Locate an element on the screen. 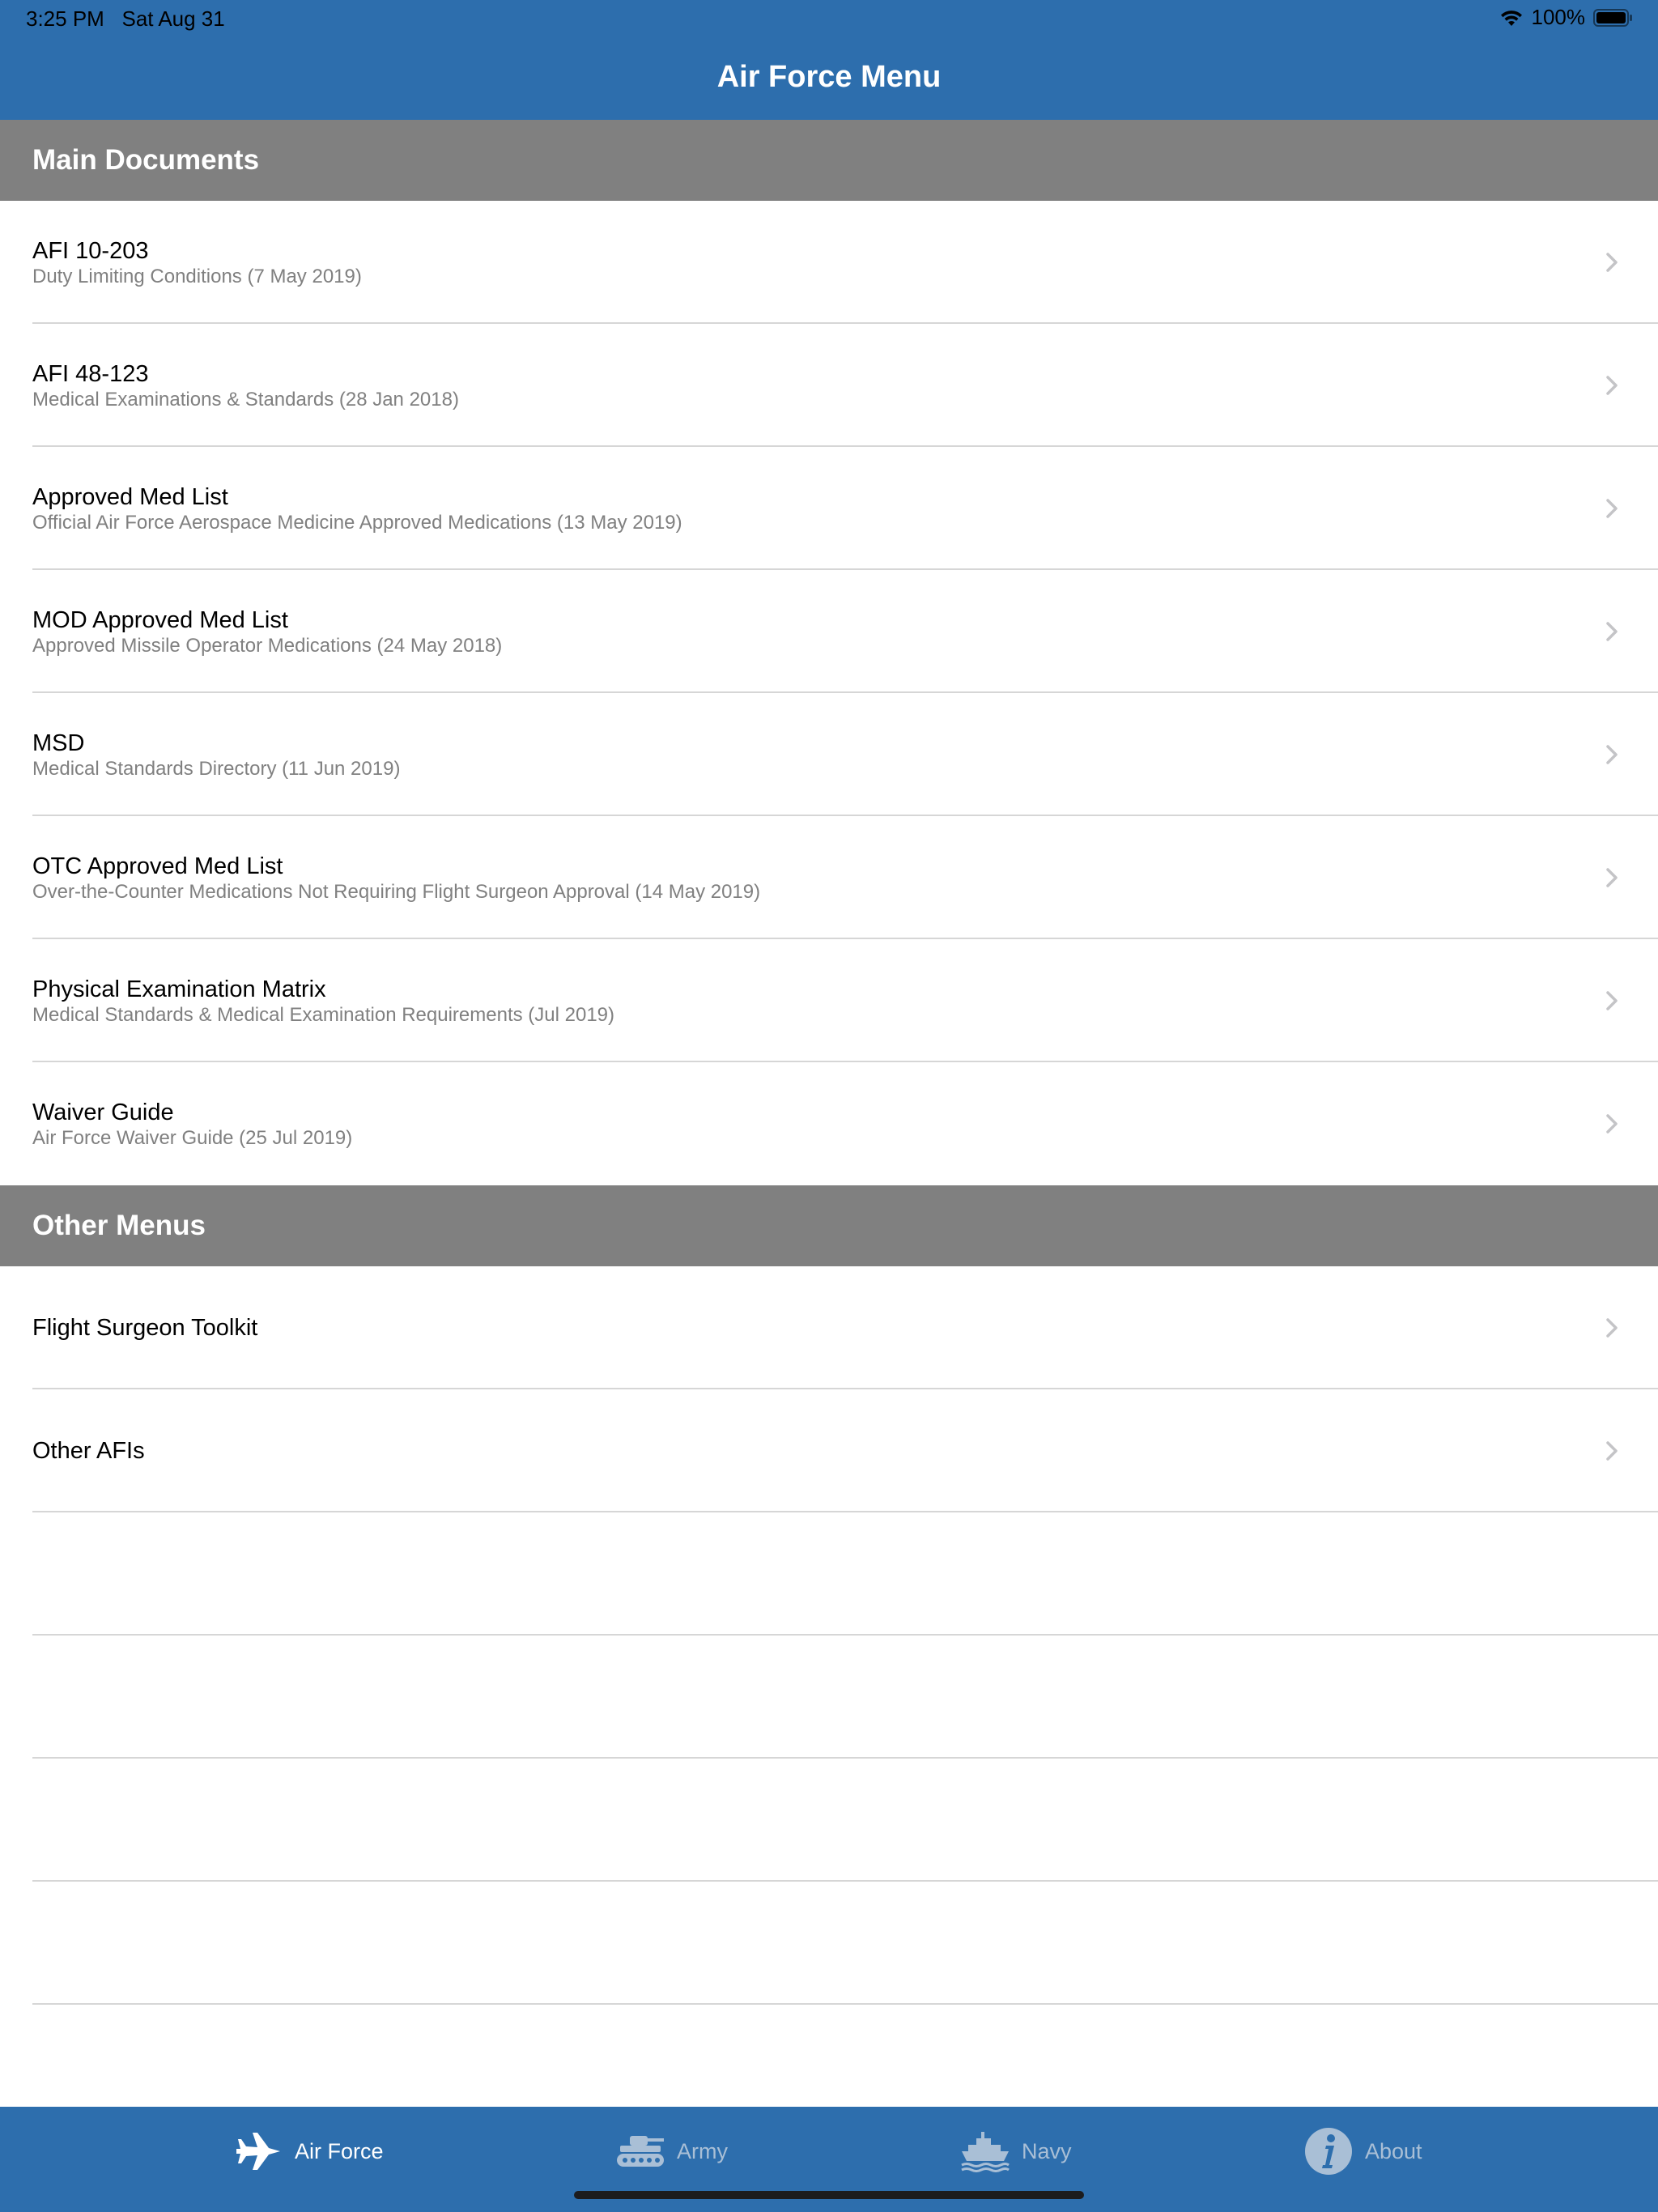 The image size is (1658, 2212). status-date-text: Sat Aug 31 is located at coordinates (173, 19).